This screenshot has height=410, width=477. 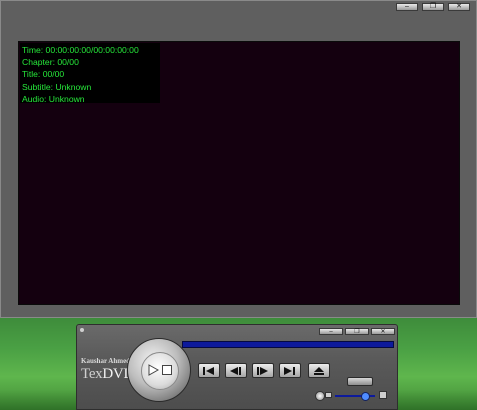 I want to click on volume-down-button, so click(x=328, y=395).